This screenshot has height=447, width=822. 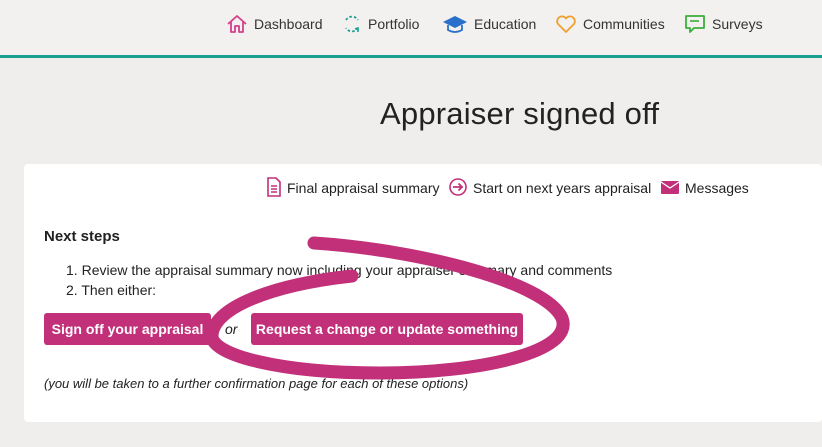 What do you see at coordinates (566, 24) in the screenshot?
I see `heart-icon` at bounding box center [566, 24].